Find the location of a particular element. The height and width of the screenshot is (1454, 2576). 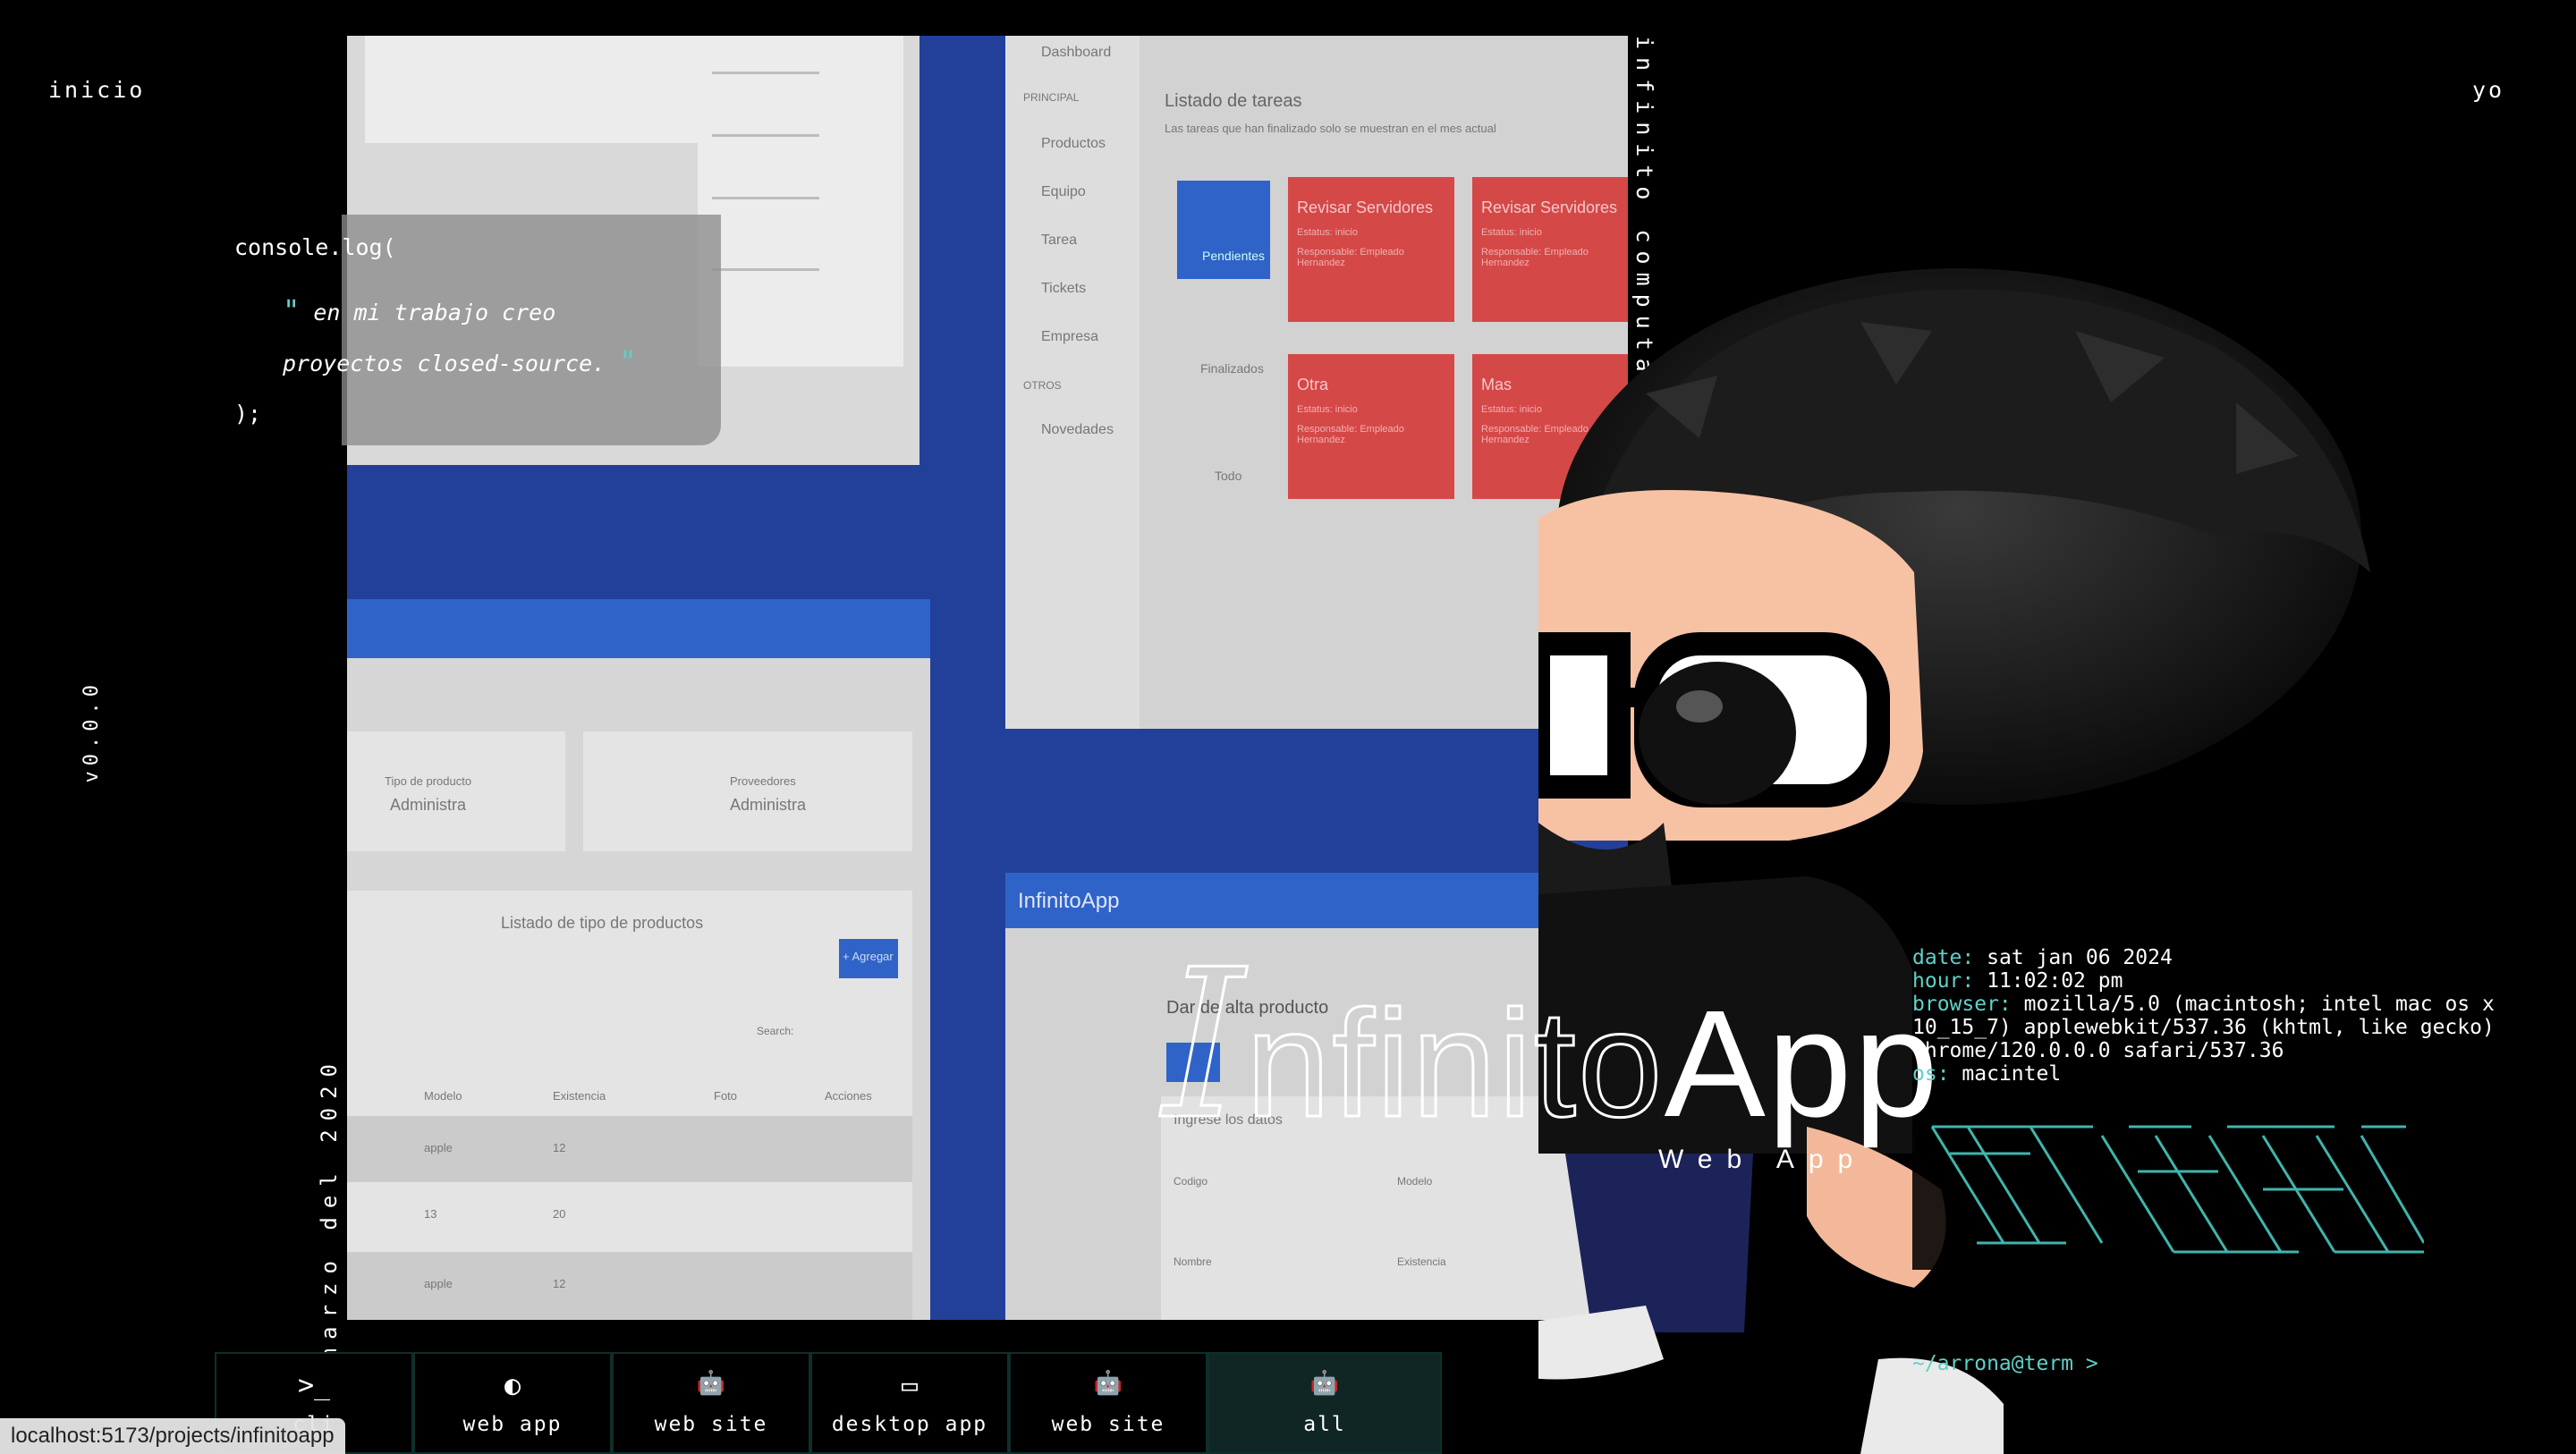

add-product-button: + Agregar is located at coordinates (868, 959).